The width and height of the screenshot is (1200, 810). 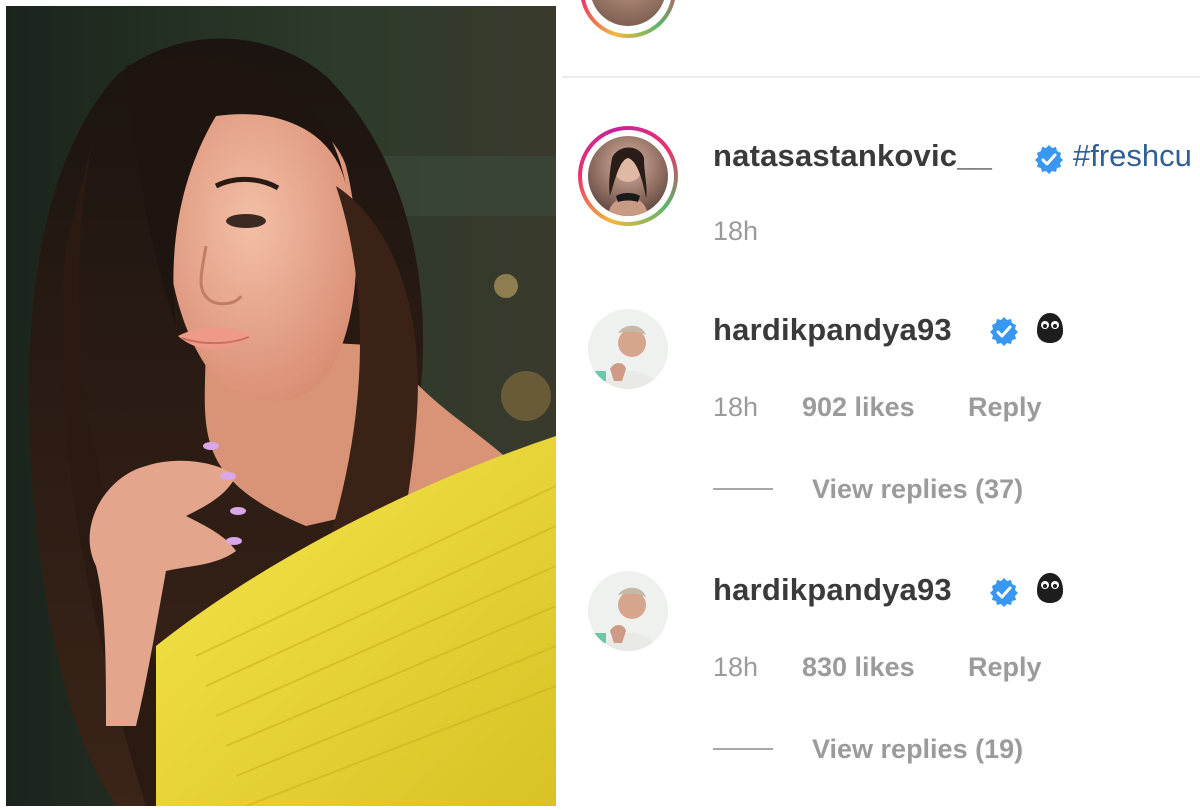 I want to click on story-ring-top, so click(x=628, y=19).